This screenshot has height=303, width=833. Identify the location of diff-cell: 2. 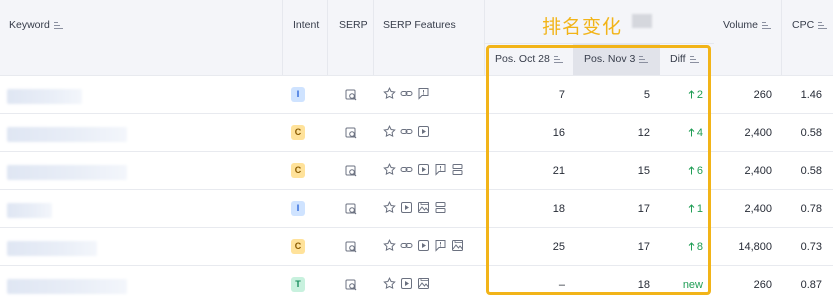
(681, 94).